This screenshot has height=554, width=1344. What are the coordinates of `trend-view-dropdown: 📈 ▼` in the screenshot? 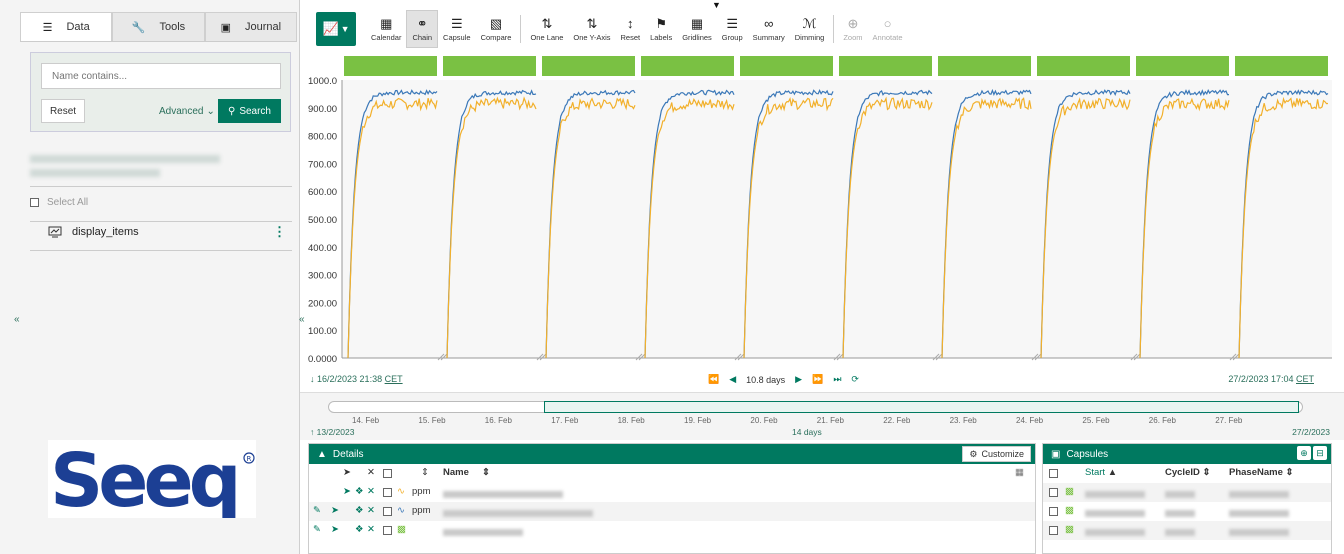 It's located at (336, 29).